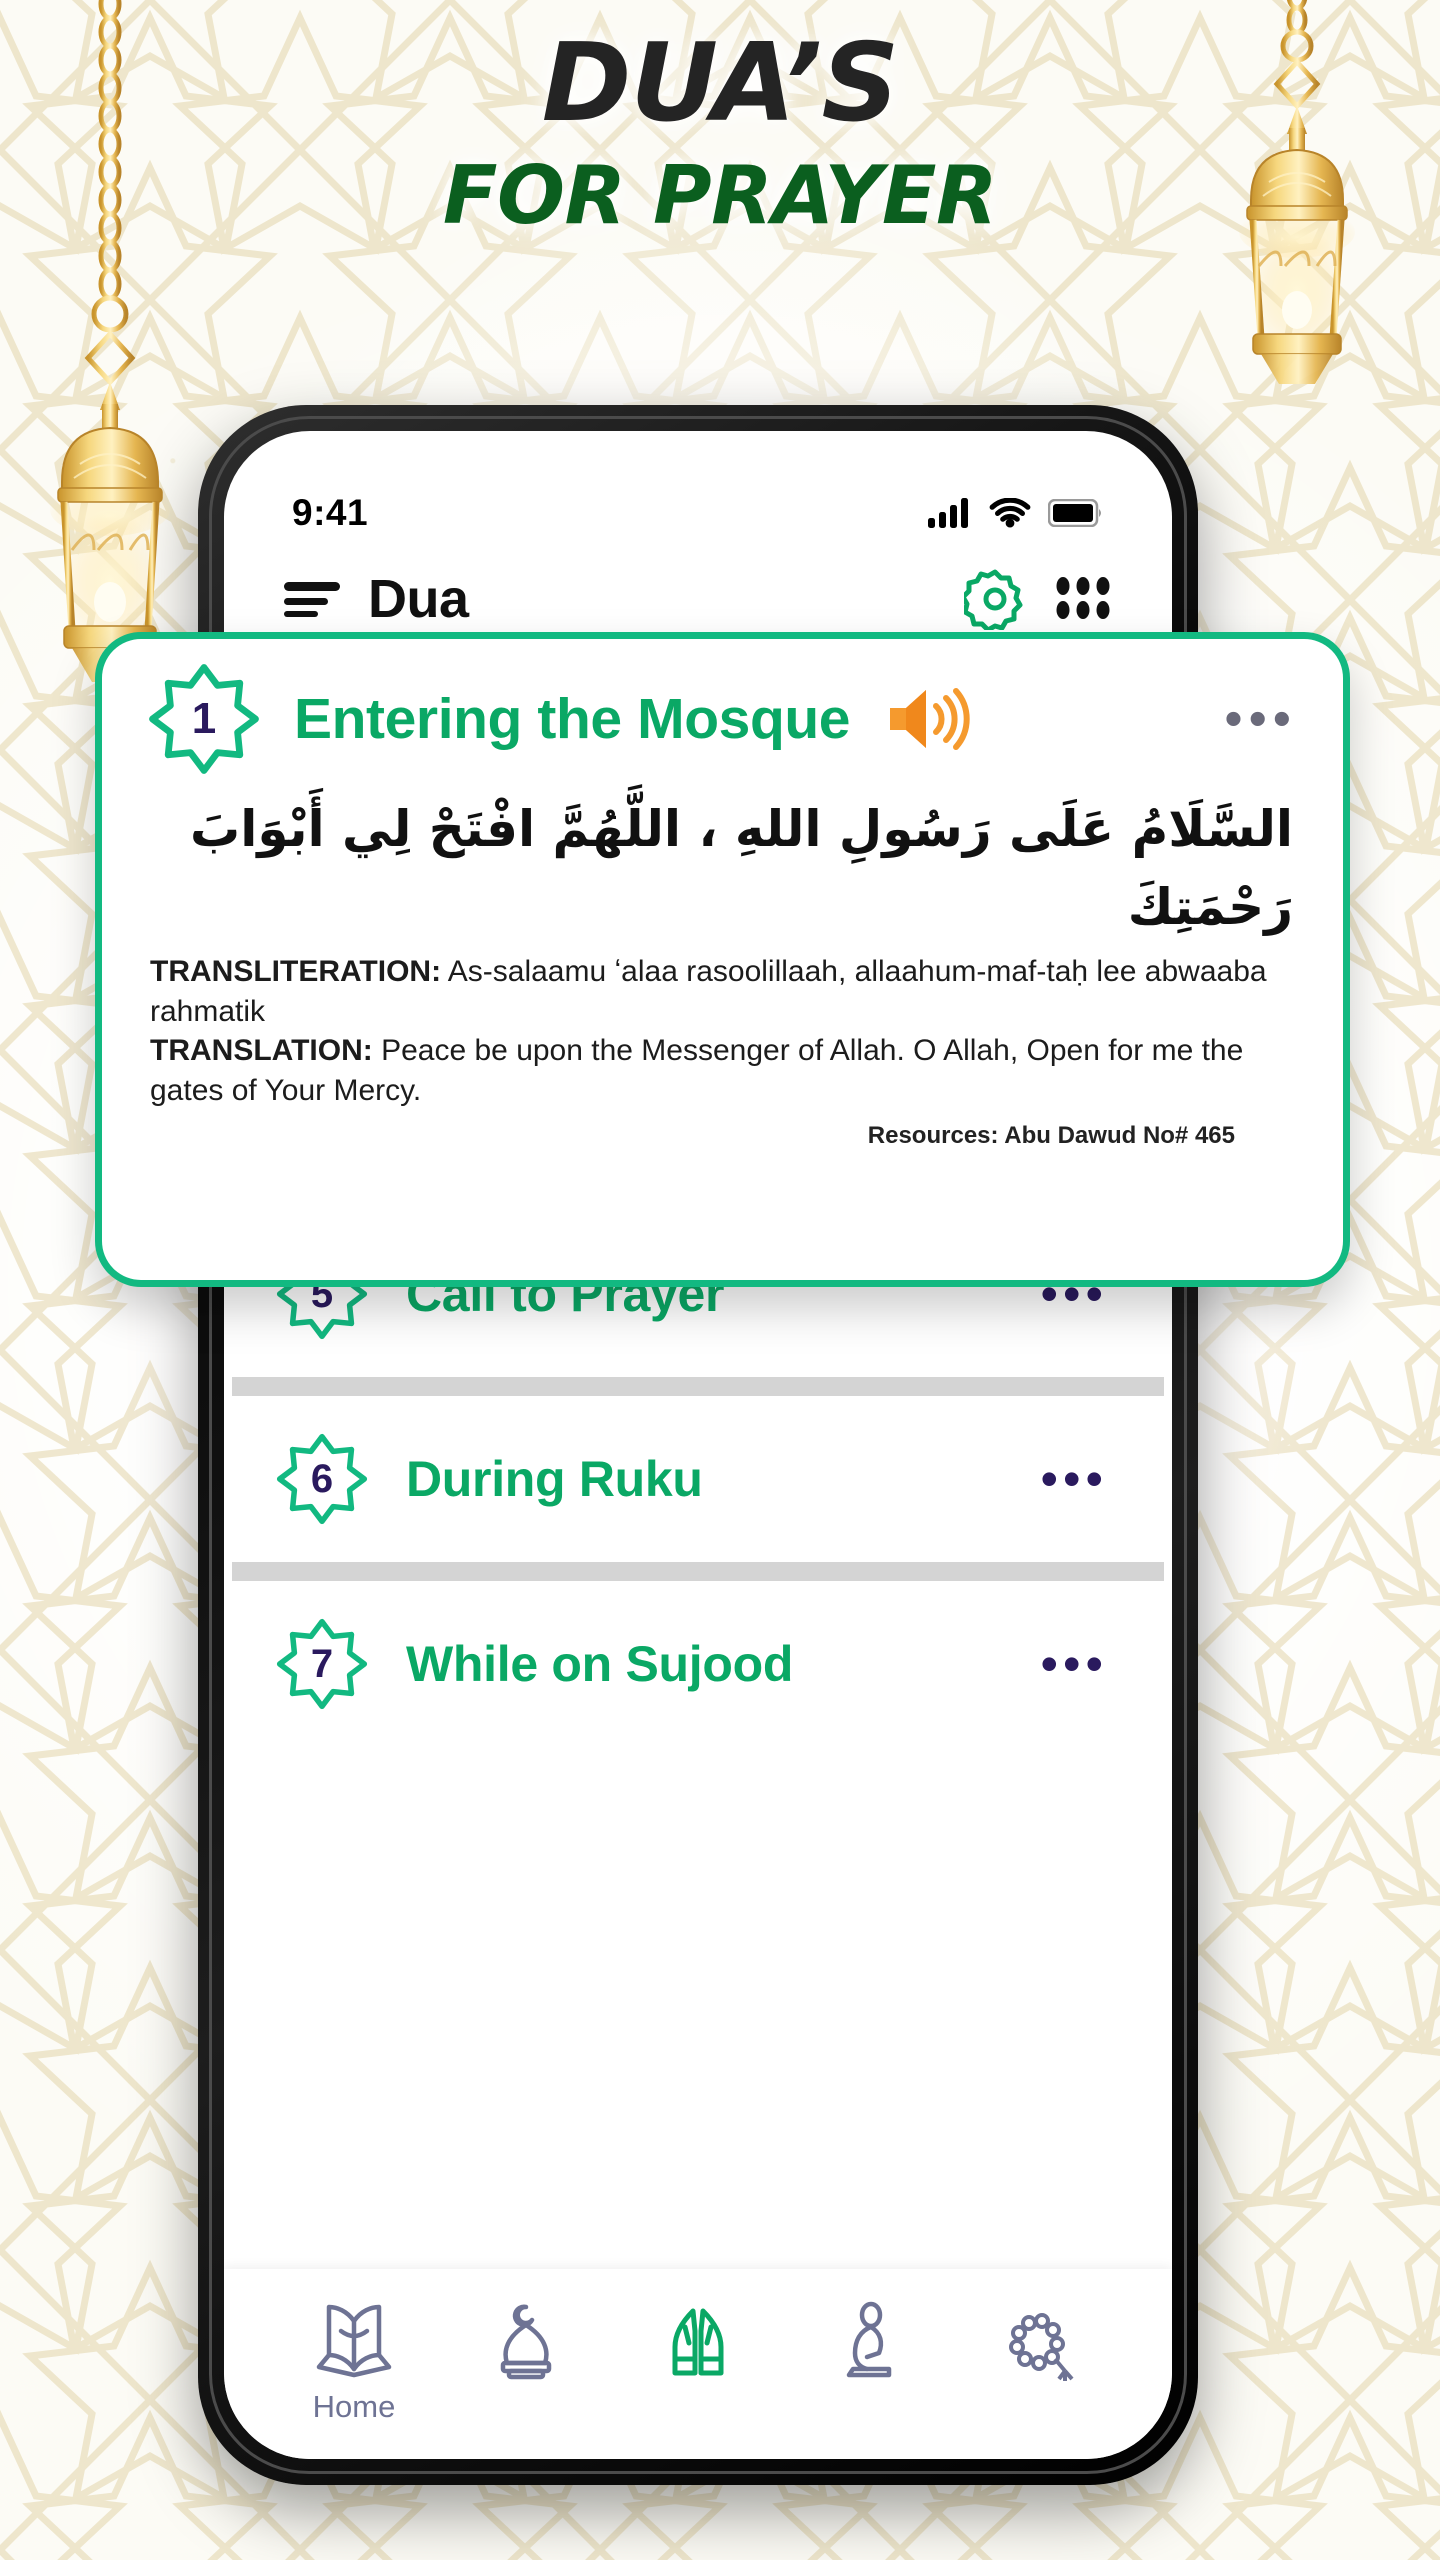 Image resolution: width=1440 pixels, height=2560 pixels. I want to click on status-icons, so click(1016, 513).